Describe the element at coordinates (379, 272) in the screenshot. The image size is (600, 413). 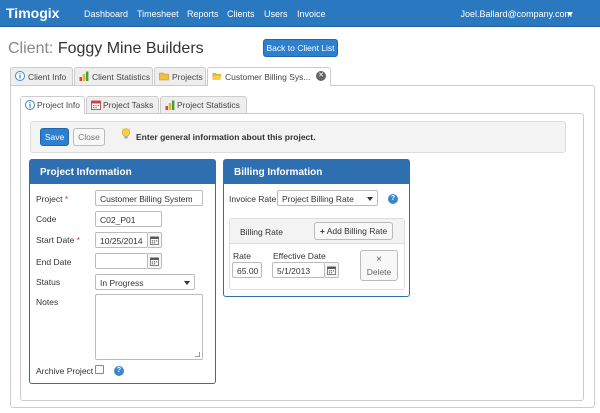
I see `delete-label: Delete` at that location.